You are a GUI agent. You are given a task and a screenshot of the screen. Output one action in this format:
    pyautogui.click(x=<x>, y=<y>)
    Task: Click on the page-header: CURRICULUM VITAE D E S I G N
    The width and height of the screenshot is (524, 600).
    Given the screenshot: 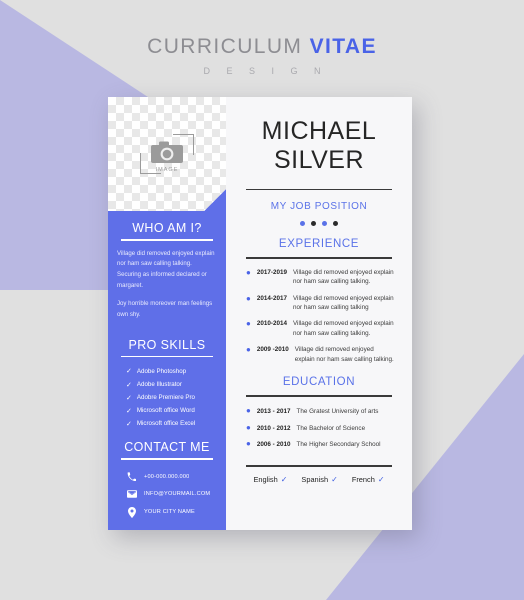 What is the action you would take?
    pyautogui.click(x=262, y=56)
    